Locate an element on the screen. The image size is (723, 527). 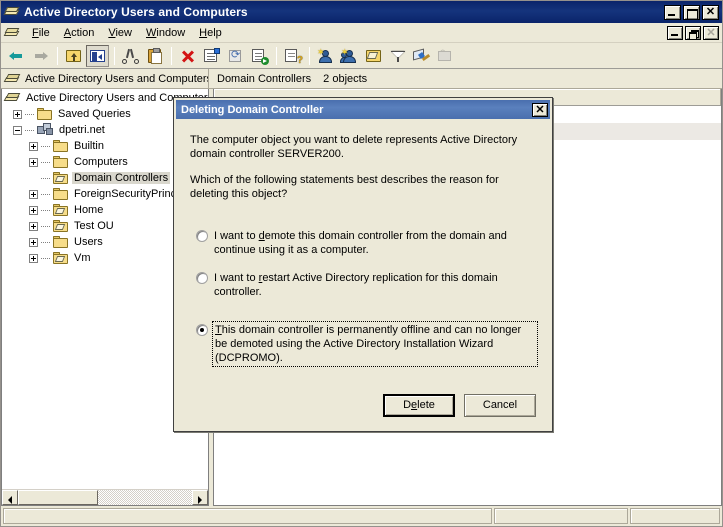
menu-file: File is located at coordinates (41, 33).